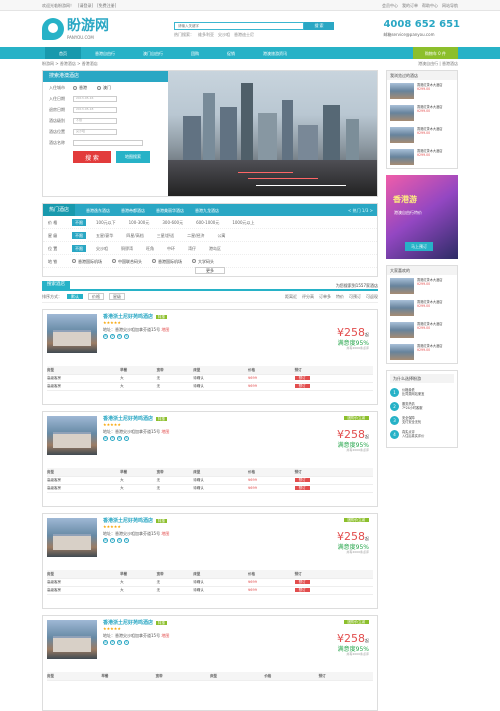  Describe the element at coordinates (96, 296) in the screenshot. I see `sort-price: 价格` at that location.